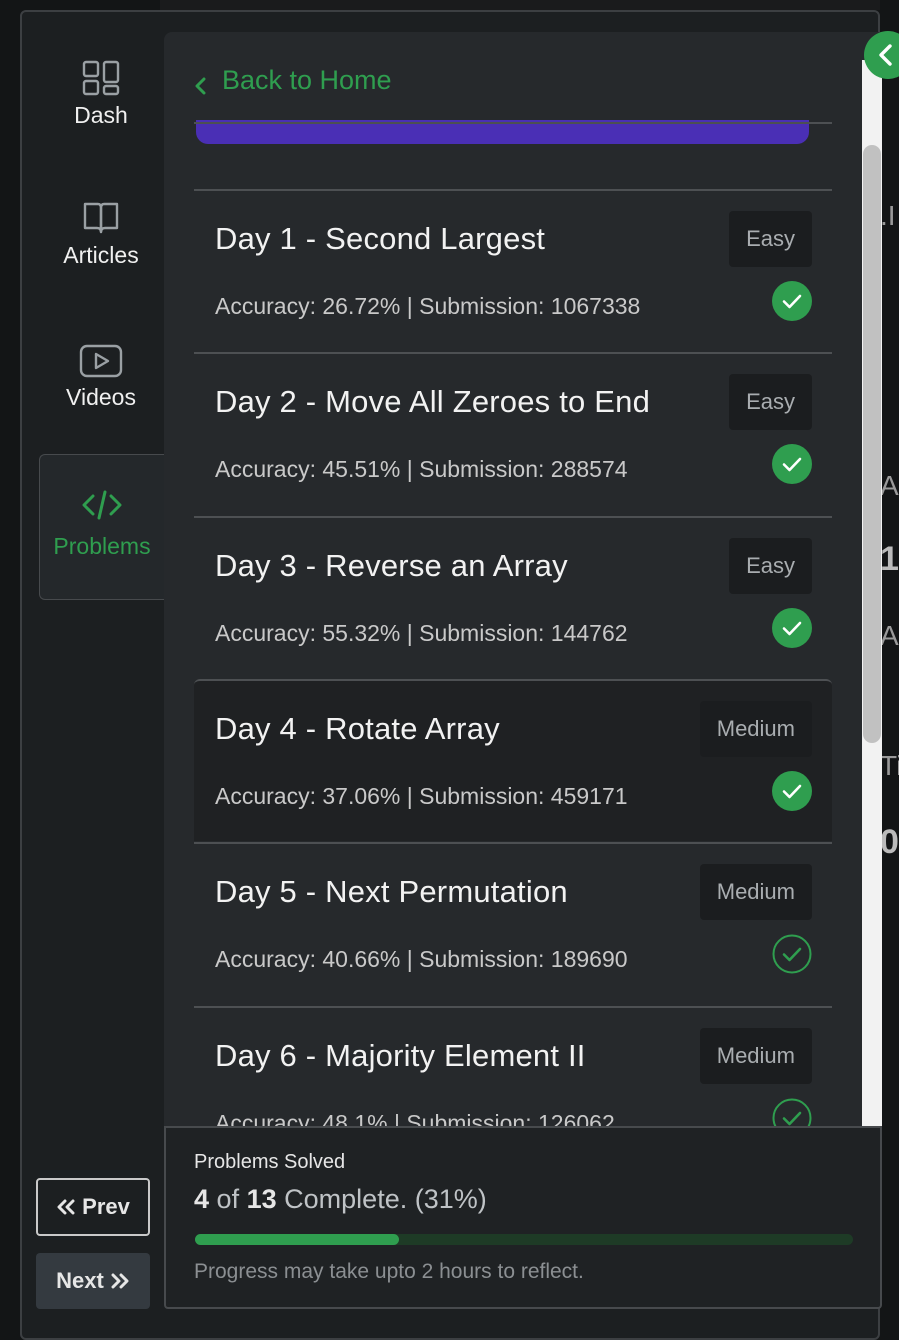 The image size is (899, 1340). What do you see at coordinates (421, 959) in the screenshot?
I see `problem-meta: Accuracy: 40.66% | Submission: 189690` at bounding box center [421, 959].